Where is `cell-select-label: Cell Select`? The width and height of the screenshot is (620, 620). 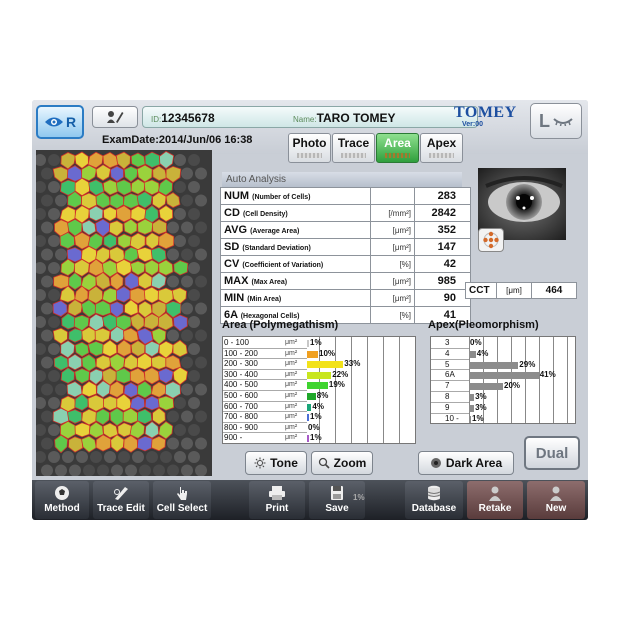
cell-select-label: Cell Select is located at coordinates (182, 508).